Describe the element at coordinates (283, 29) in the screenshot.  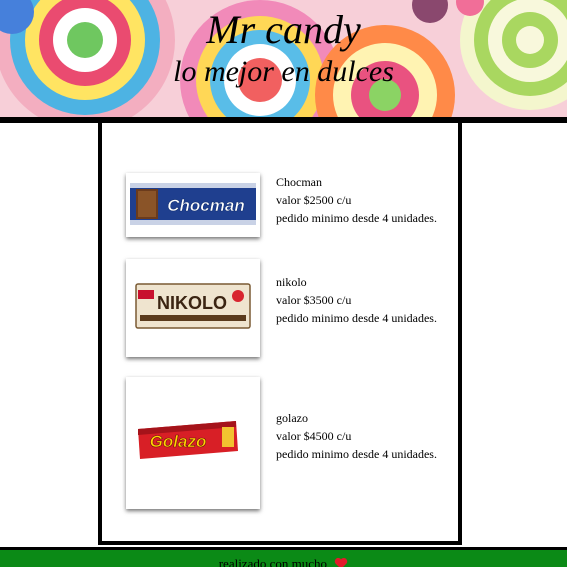
I see `site-title: Mr candy` at that location.